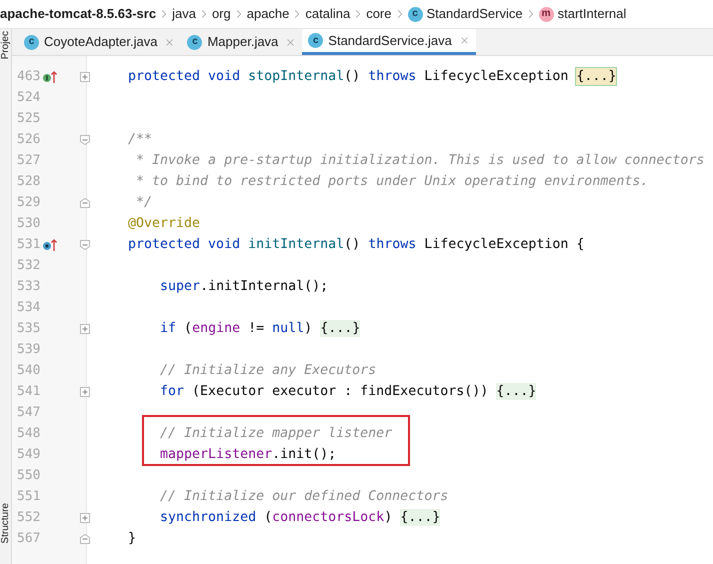 The image size is (713, 564). Describe the element at coordinates (50, 77) in the screenshot. I see `implementation-marker-icon` at that location.